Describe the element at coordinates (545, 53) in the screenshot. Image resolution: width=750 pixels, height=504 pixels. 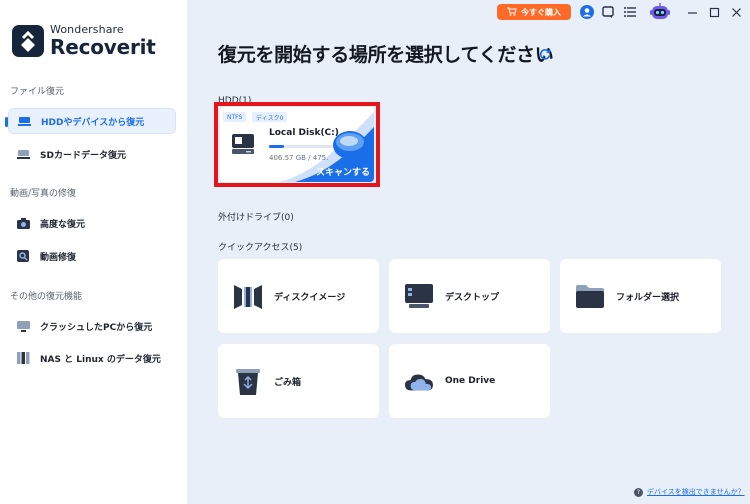
I see `refresh-icon` at that location.